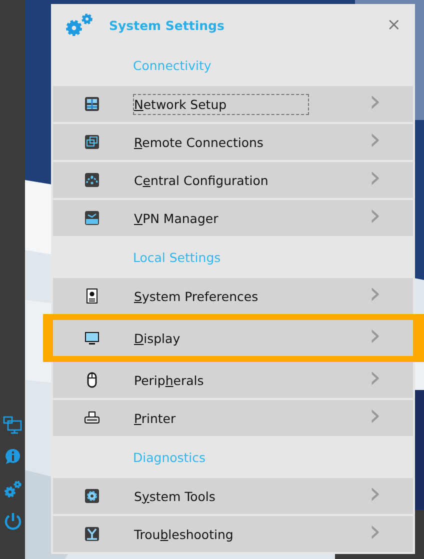 The image size is (424, 559). What do you see at coordinates (233, 338) in the screenshot?
I see `menu-item: Display ›` at bounding box center [233, 338].